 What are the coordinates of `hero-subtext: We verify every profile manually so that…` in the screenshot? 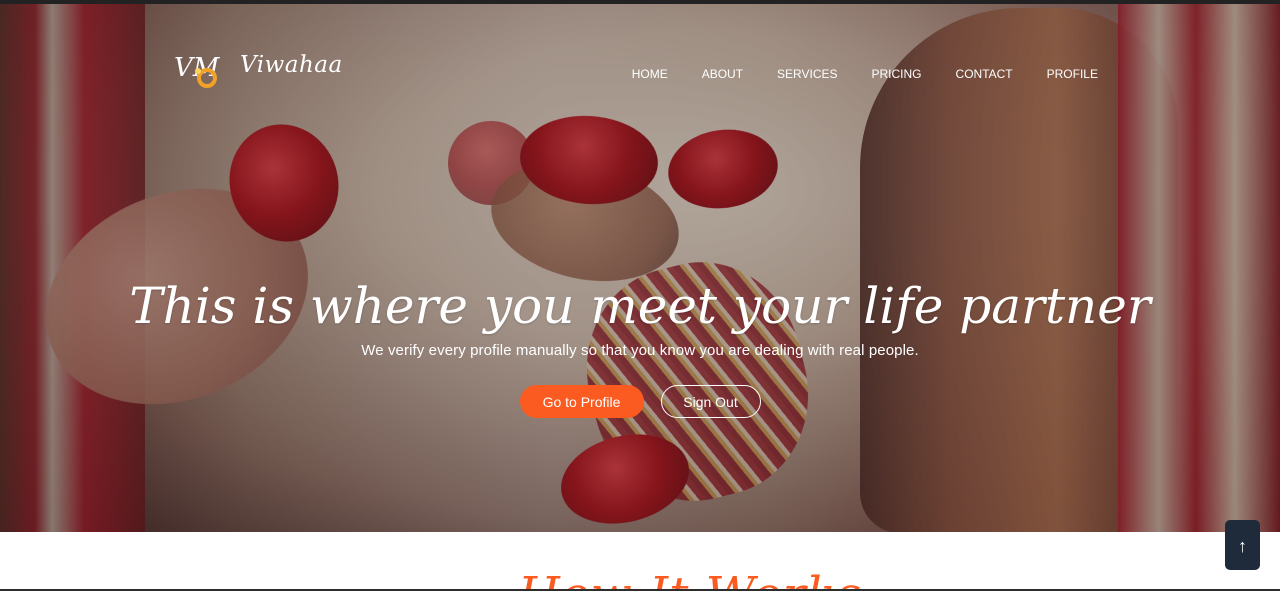 It's located at (640, 350).